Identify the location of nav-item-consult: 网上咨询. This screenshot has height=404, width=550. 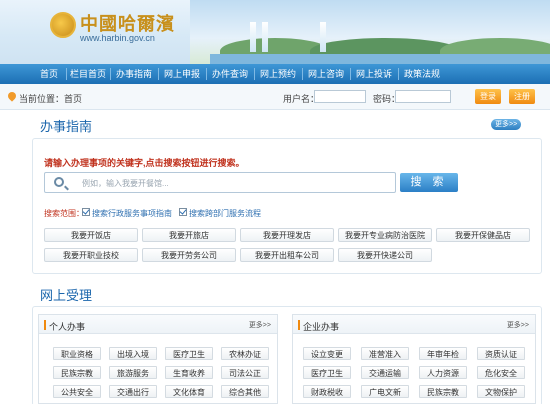
(326, 74).